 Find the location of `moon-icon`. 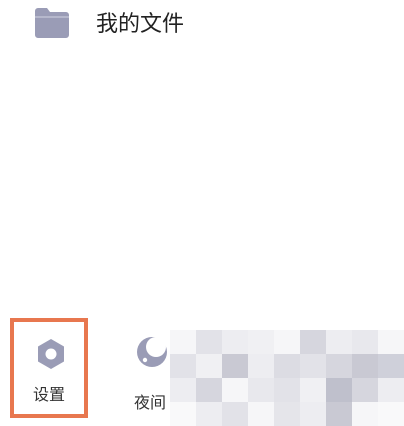

moon-icon is located at coordinates (152, 352).